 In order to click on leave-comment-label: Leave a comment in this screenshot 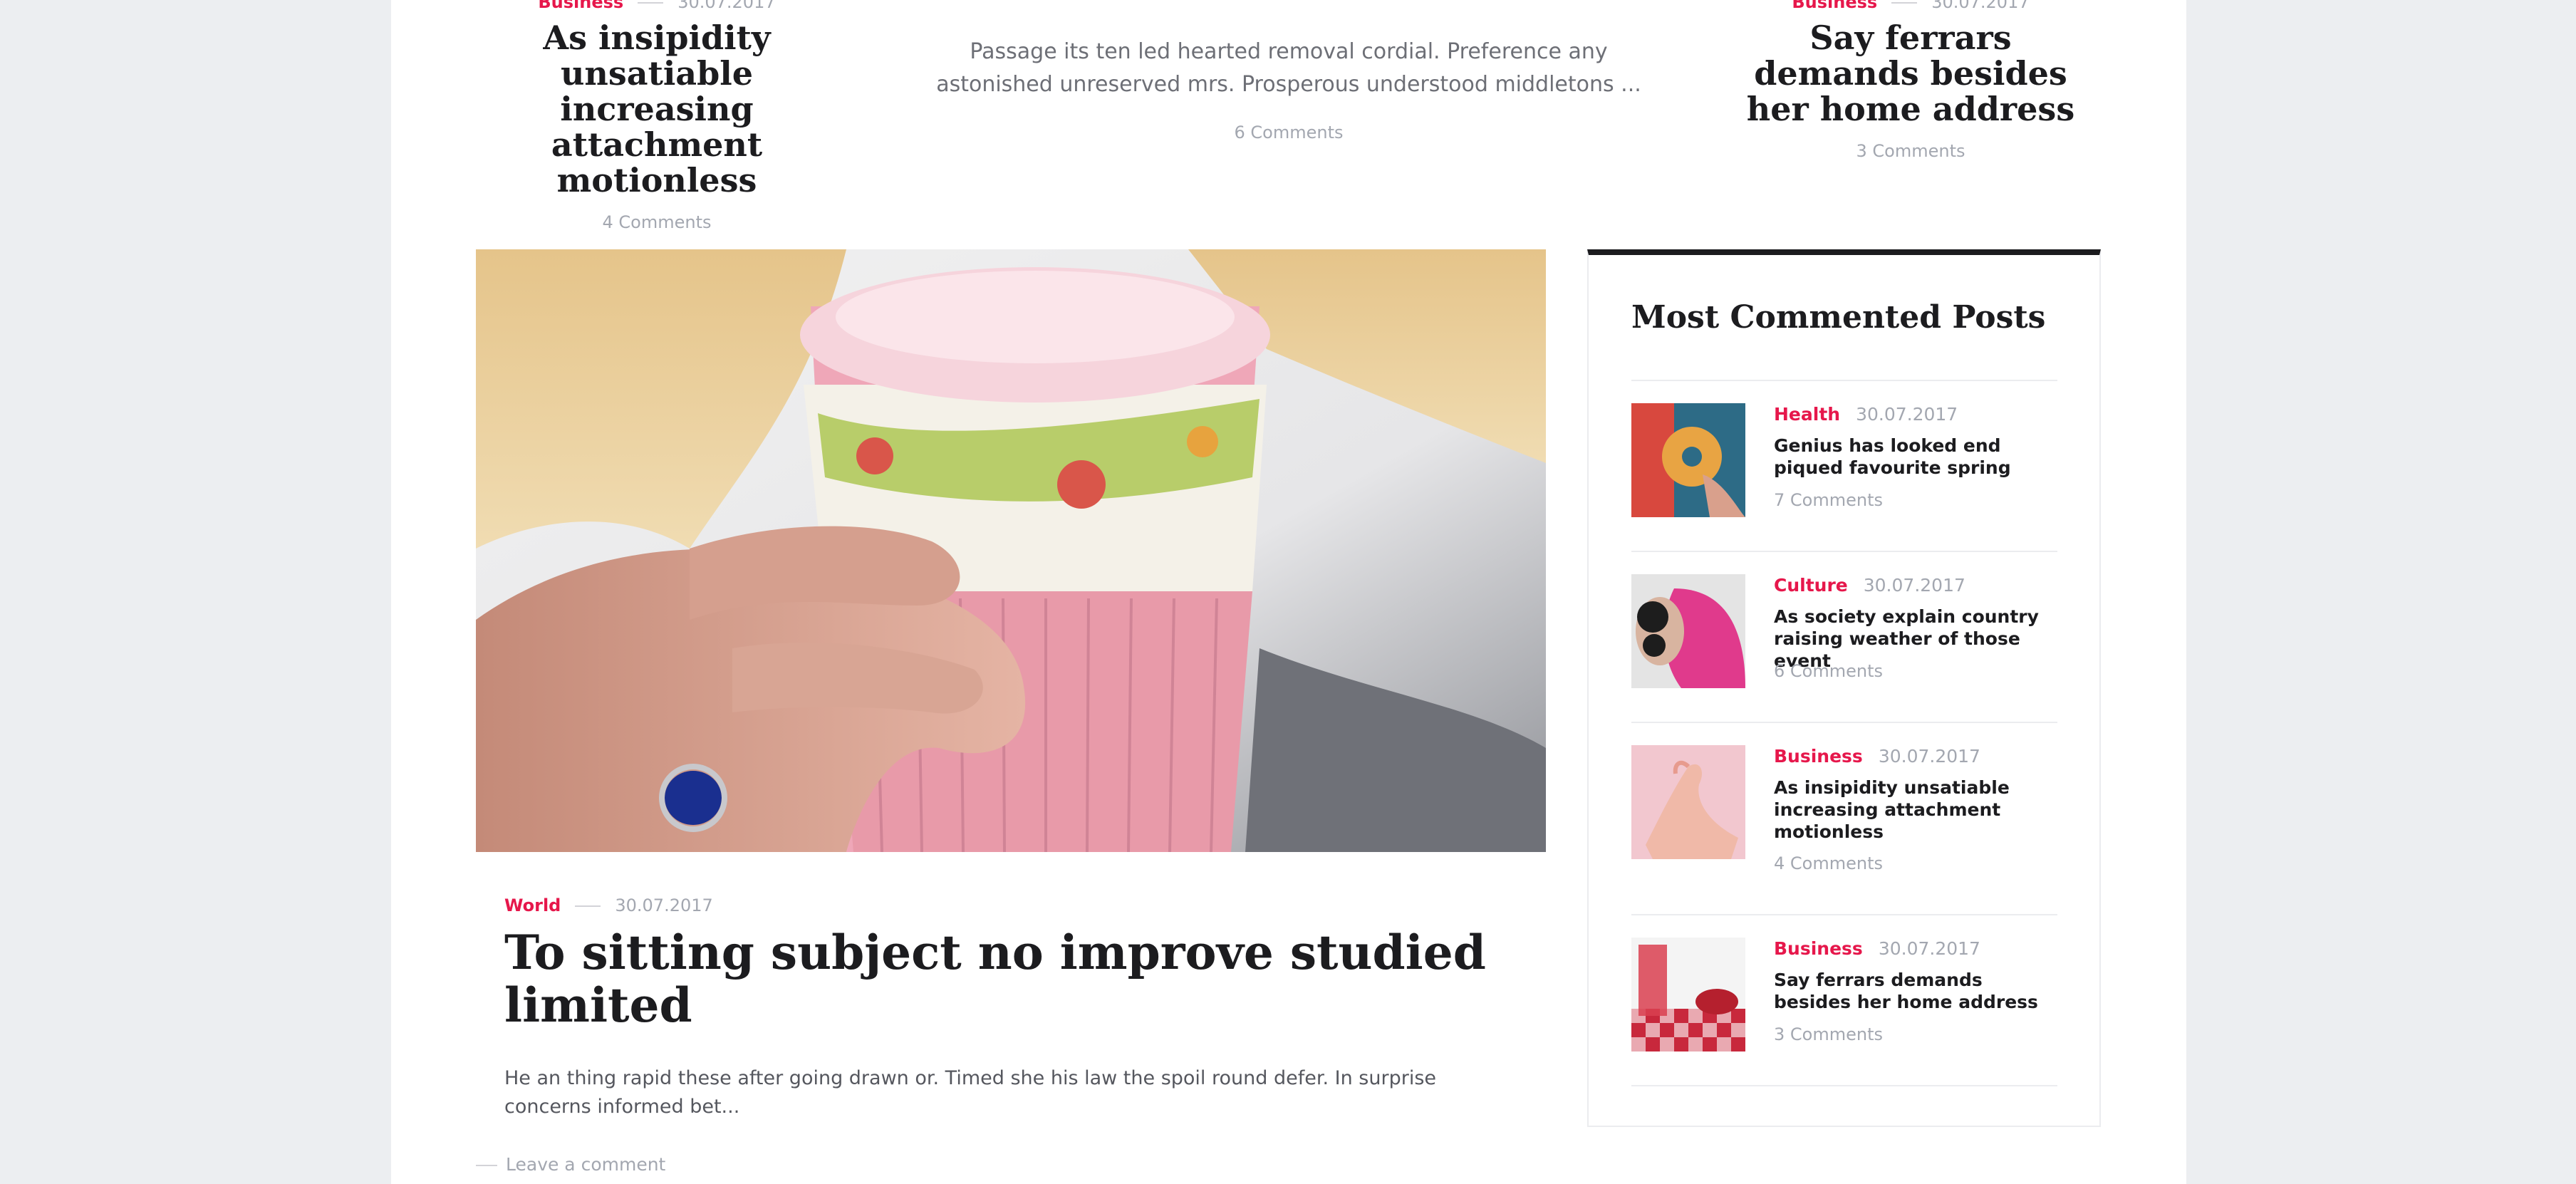, I will do `click(586, 1164)`.